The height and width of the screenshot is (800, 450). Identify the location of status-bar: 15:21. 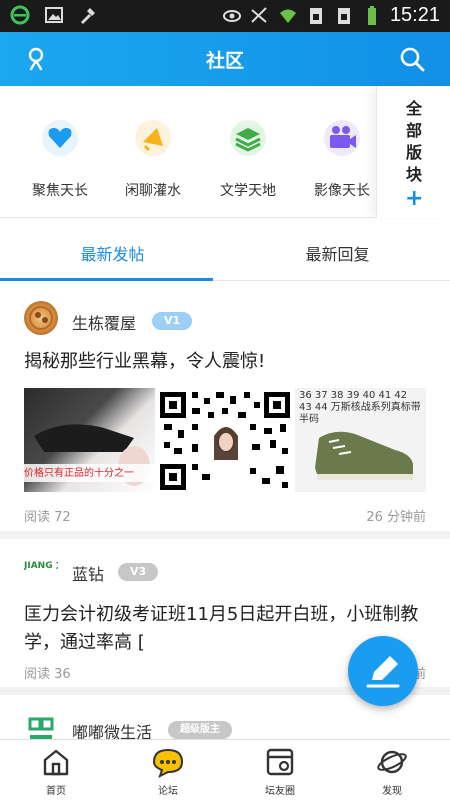
(225, 16).